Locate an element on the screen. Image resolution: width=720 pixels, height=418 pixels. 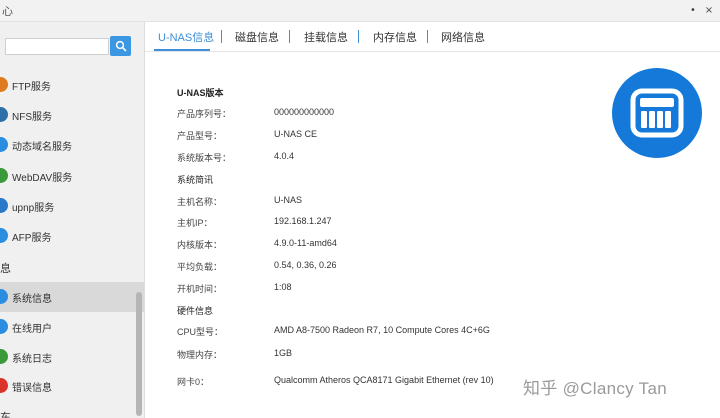
value-kernel: 4.9.0-11-amd64 is located at coordinates (305, 243).